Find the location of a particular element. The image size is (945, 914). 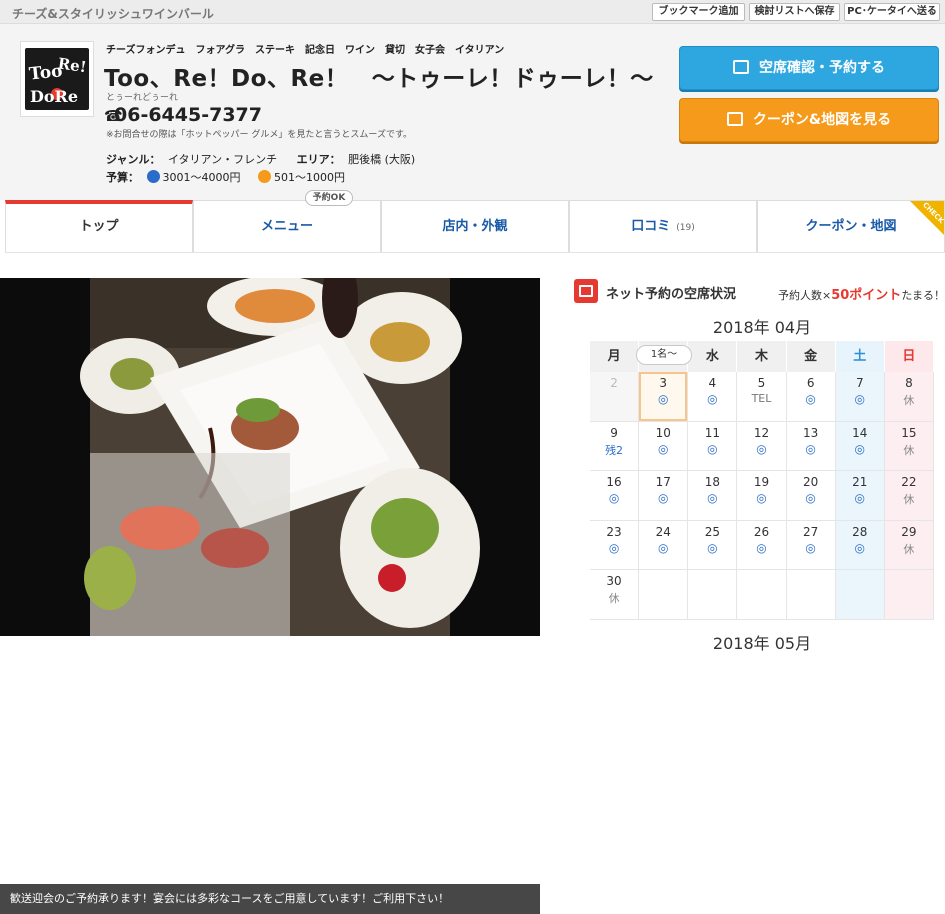

tag: 女子会 is located at coordinates (430, 50).